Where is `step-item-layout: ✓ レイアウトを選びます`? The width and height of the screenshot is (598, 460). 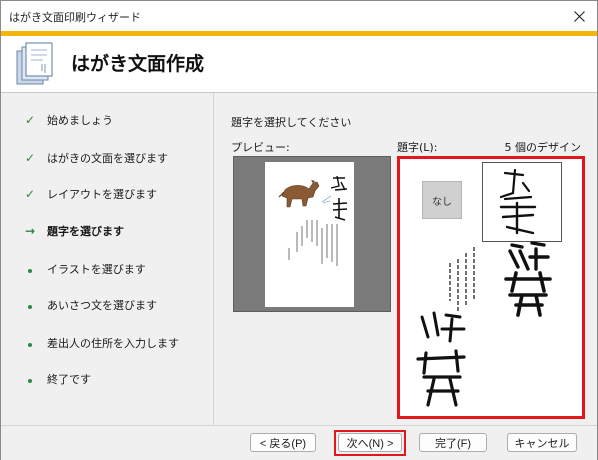 step-item-layout: ✓ レイアウトを選びます is located at coordinates (90, 194).